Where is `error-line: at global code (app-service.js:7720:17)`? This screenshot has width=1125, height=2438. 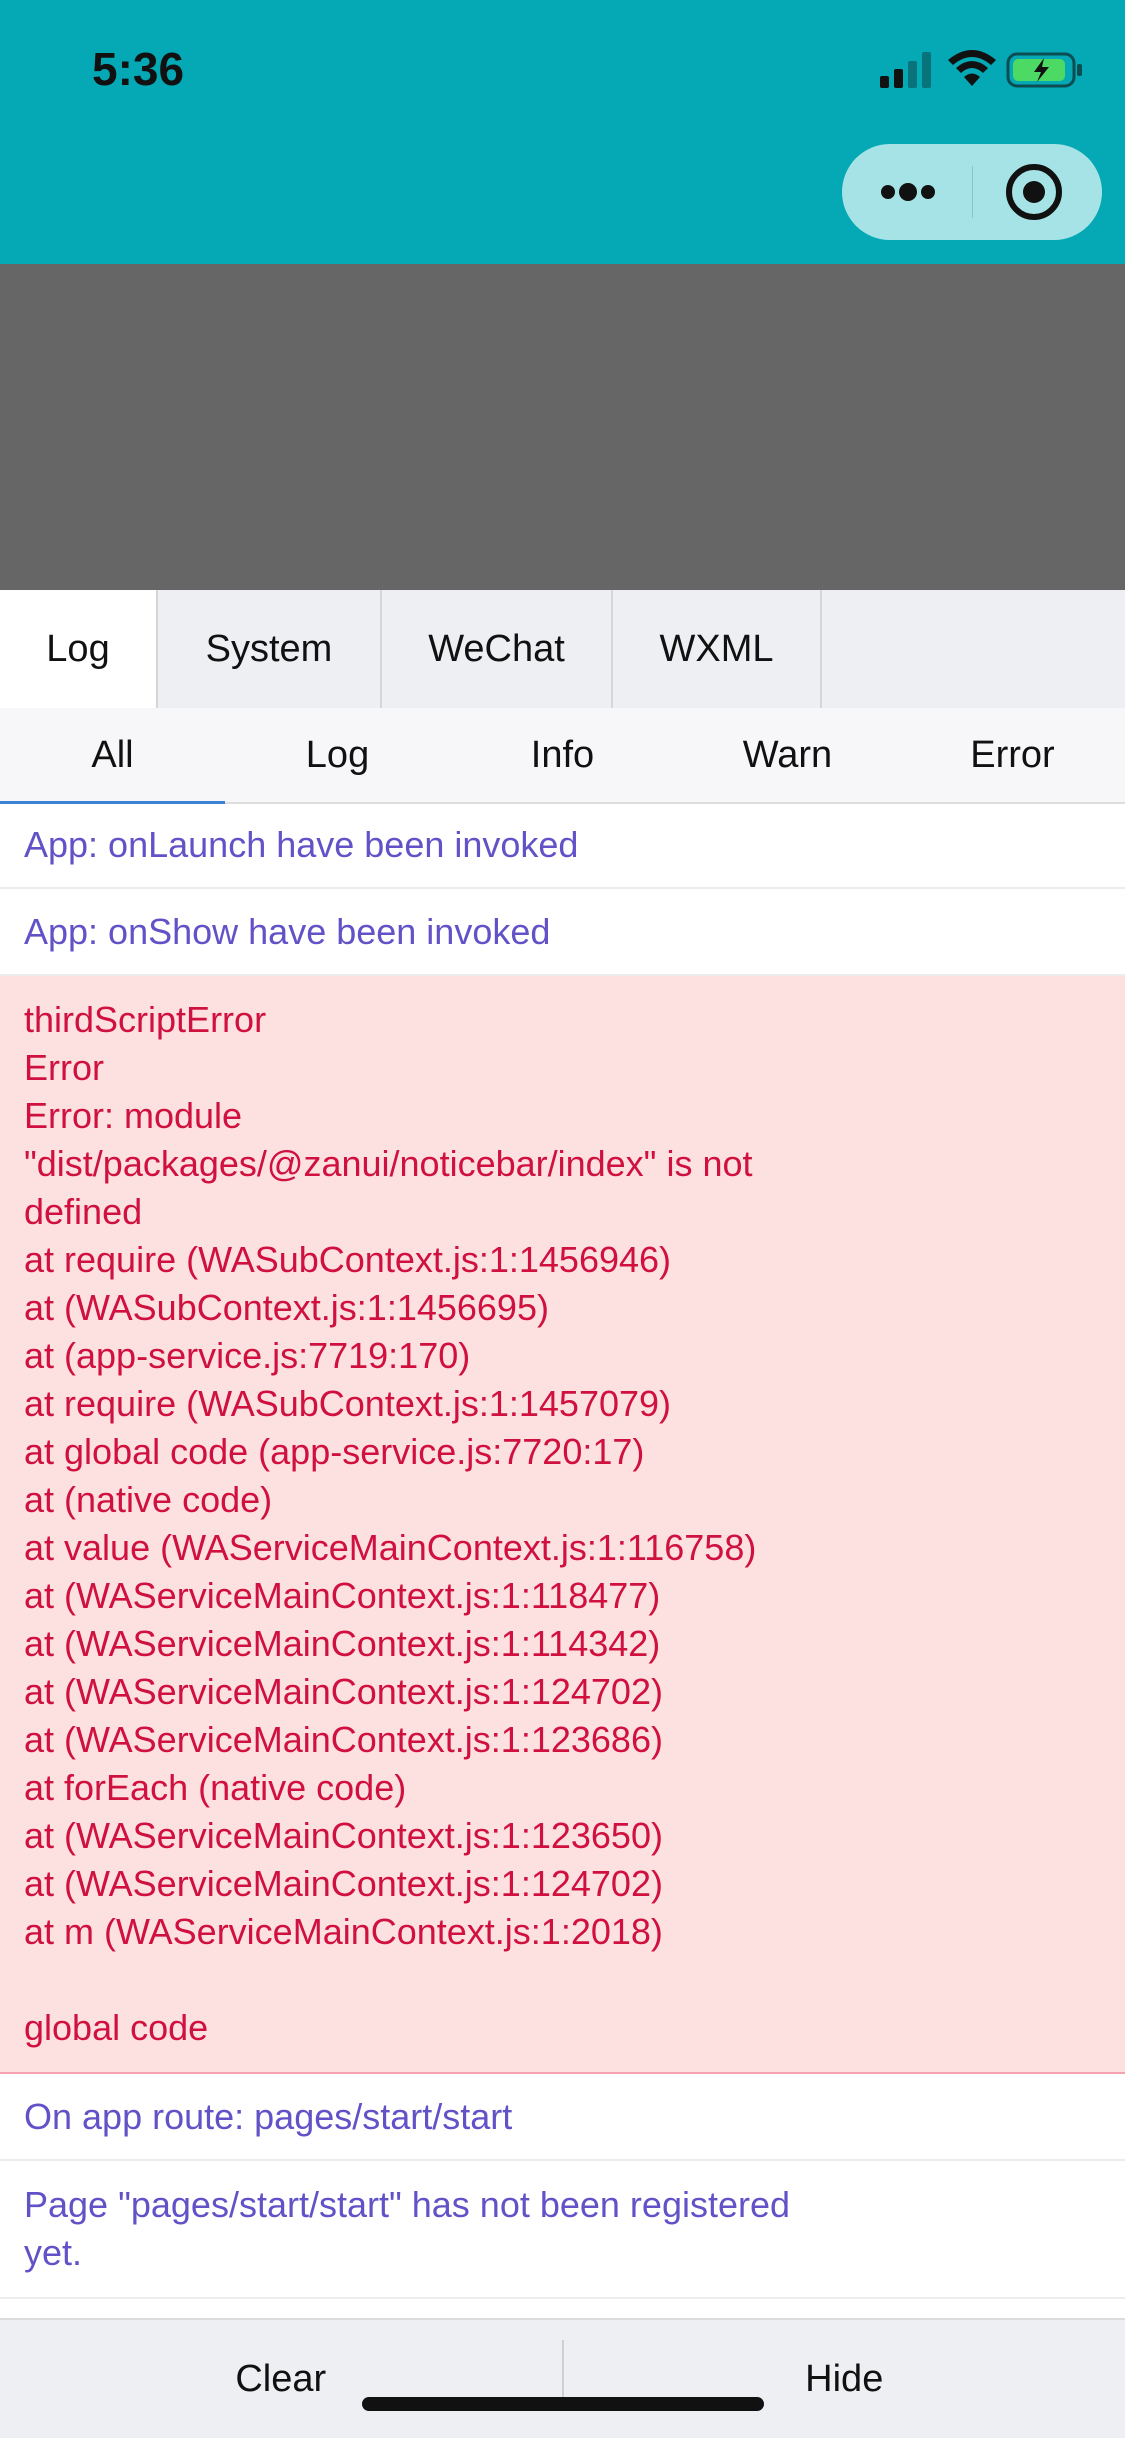 error-line: at global code (app-service.js:7720:17) is located at coordinates (562, 1452).